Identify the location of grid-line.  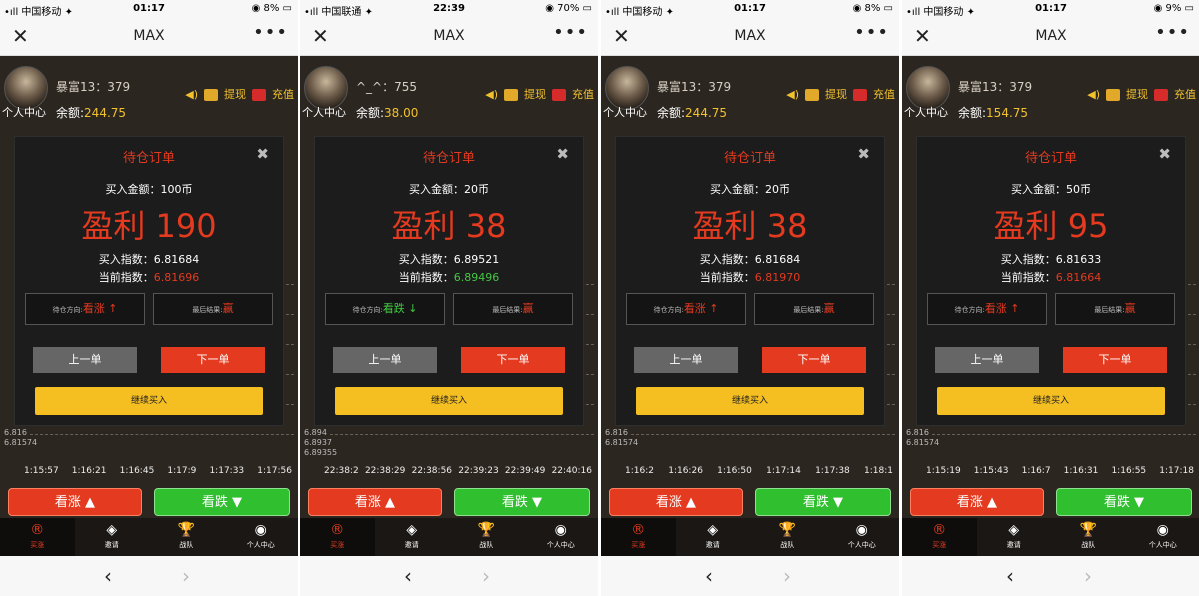
(1064, 434).